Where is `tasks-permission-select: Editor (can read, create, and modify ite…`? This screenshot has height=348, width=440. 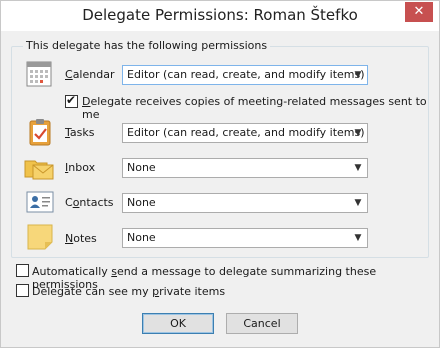
tasks-permission-select: Editor (can read, create, and modify ite… is located at coordinates (245, 133).